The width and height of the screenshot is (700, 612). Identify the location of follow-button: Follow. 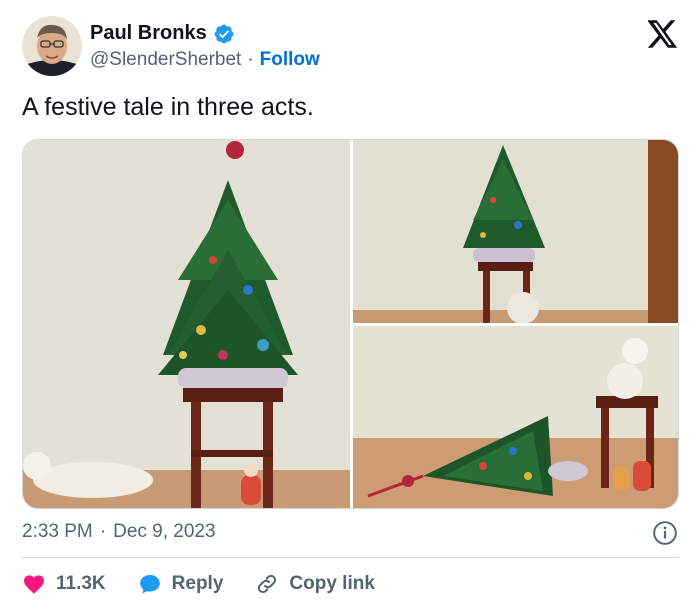
(290, 60).